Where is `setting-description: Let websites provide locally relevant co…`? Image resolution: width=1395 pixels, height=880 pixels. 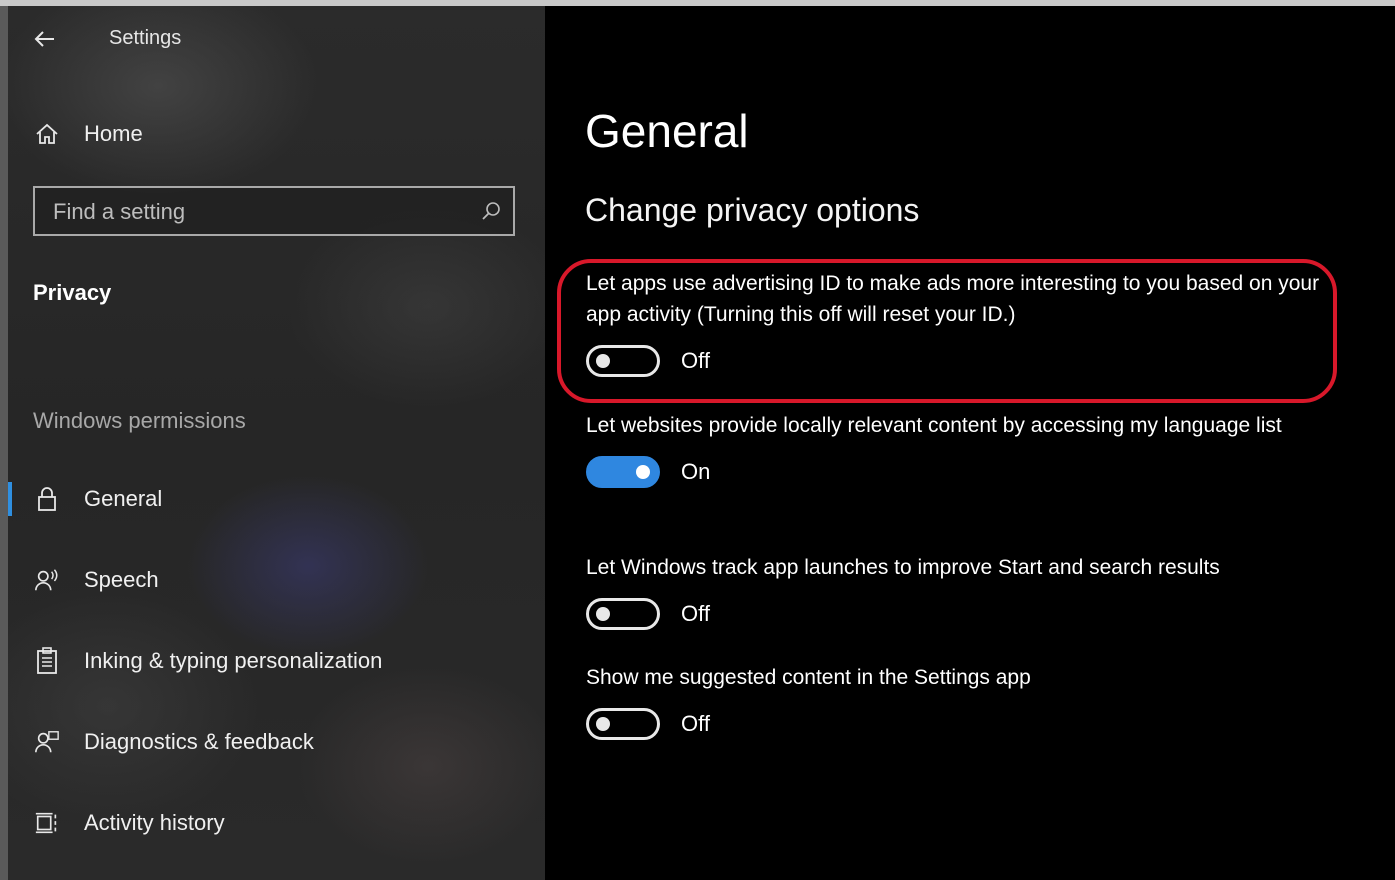
setting-description: Let websites provide locally relevant co… is located at coordinates (934, 425).